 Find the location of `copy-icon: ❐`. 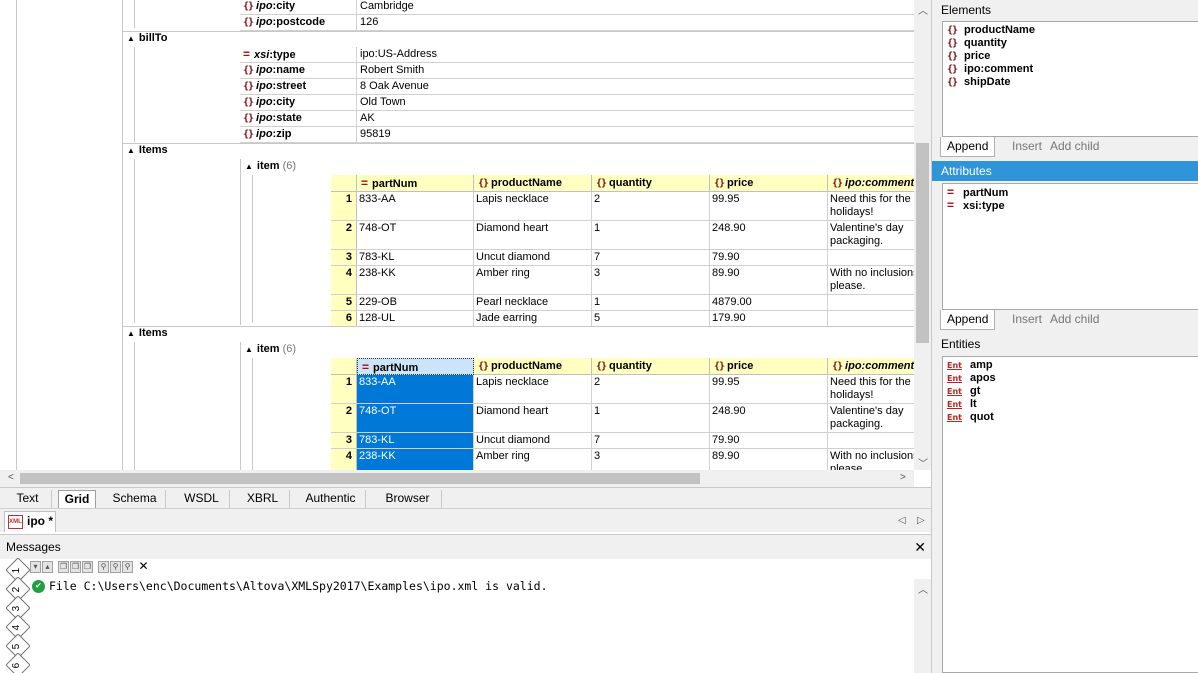

copy-icon: ❐ is located at coordinates (63, 567).